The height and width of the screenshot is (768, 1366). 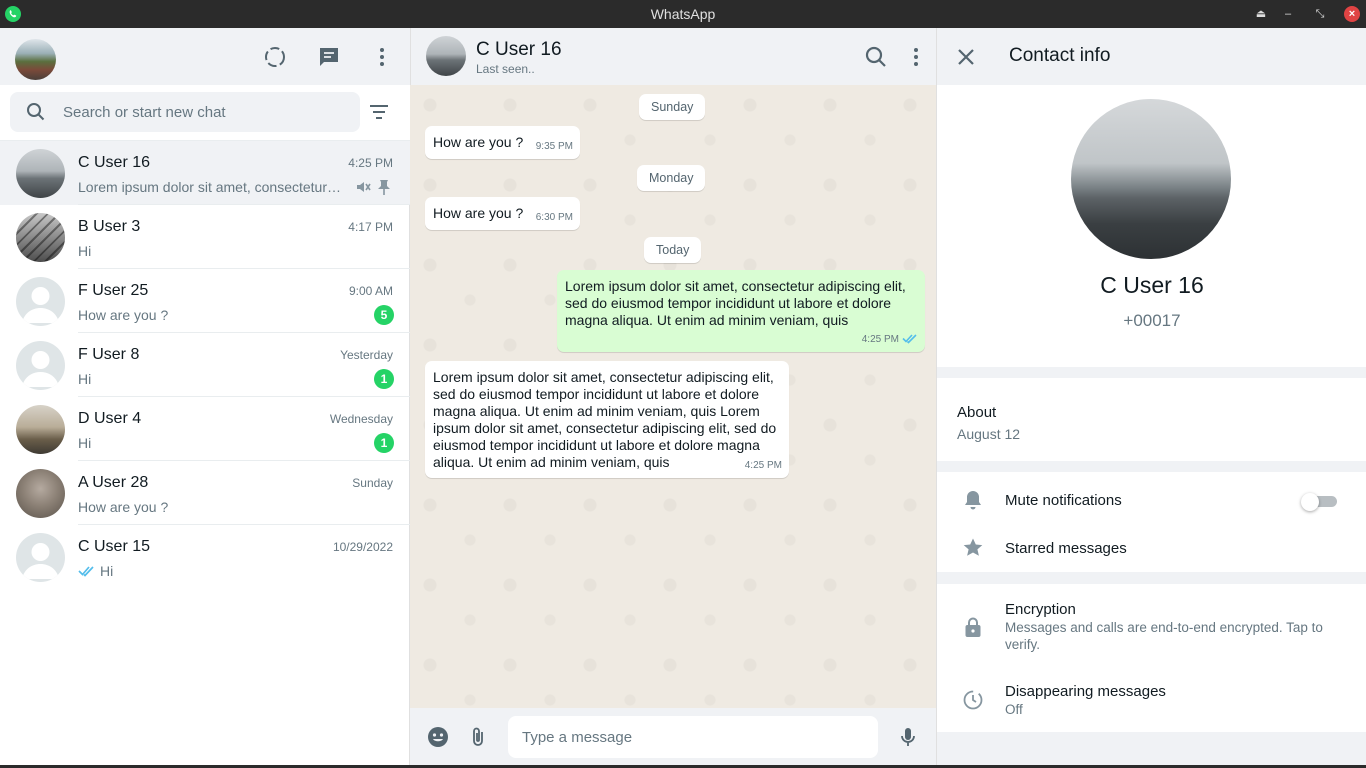 I want to click on message-time: 6:30 PM, so click(x=554, y=217).